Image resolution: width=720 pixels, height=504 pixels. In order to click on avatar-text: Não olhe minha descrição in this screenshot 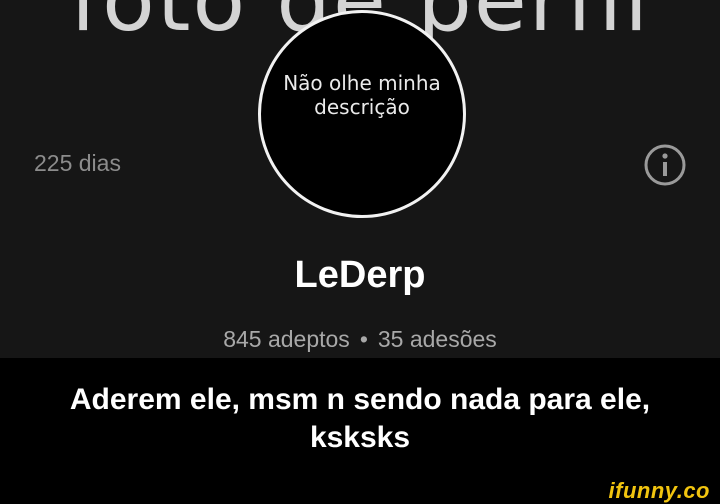, I will do `click(362, 95)`.